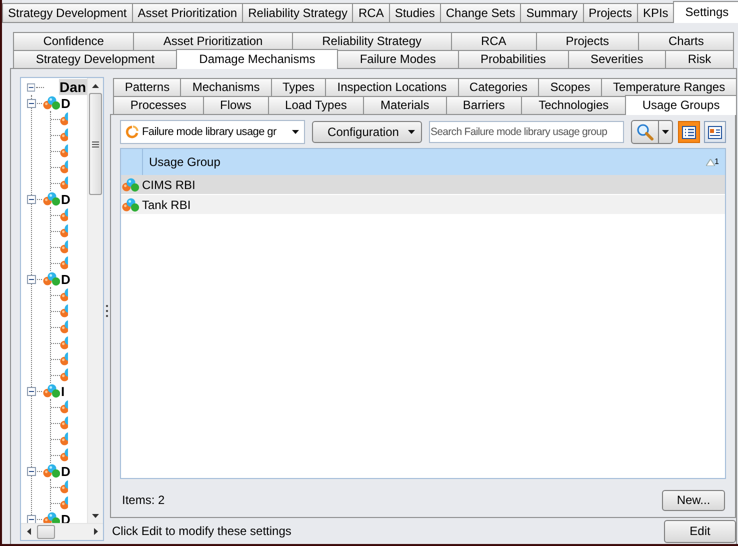 The image size is (738, 546). What do you see at coordinates (169, 185) in the screenshot?
I see `row-label: CIMS RBI` at bounding box center [169, 185].